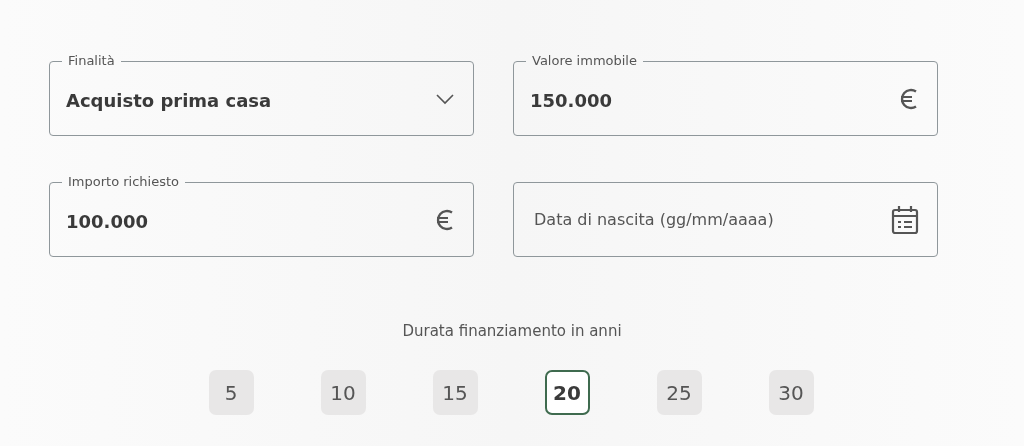 The image size is (1024, 446). What do you see at coordinates (123, 182) in the screenshot?
I see `field-label: Importo richiesto` at bounding box center [123, 182].